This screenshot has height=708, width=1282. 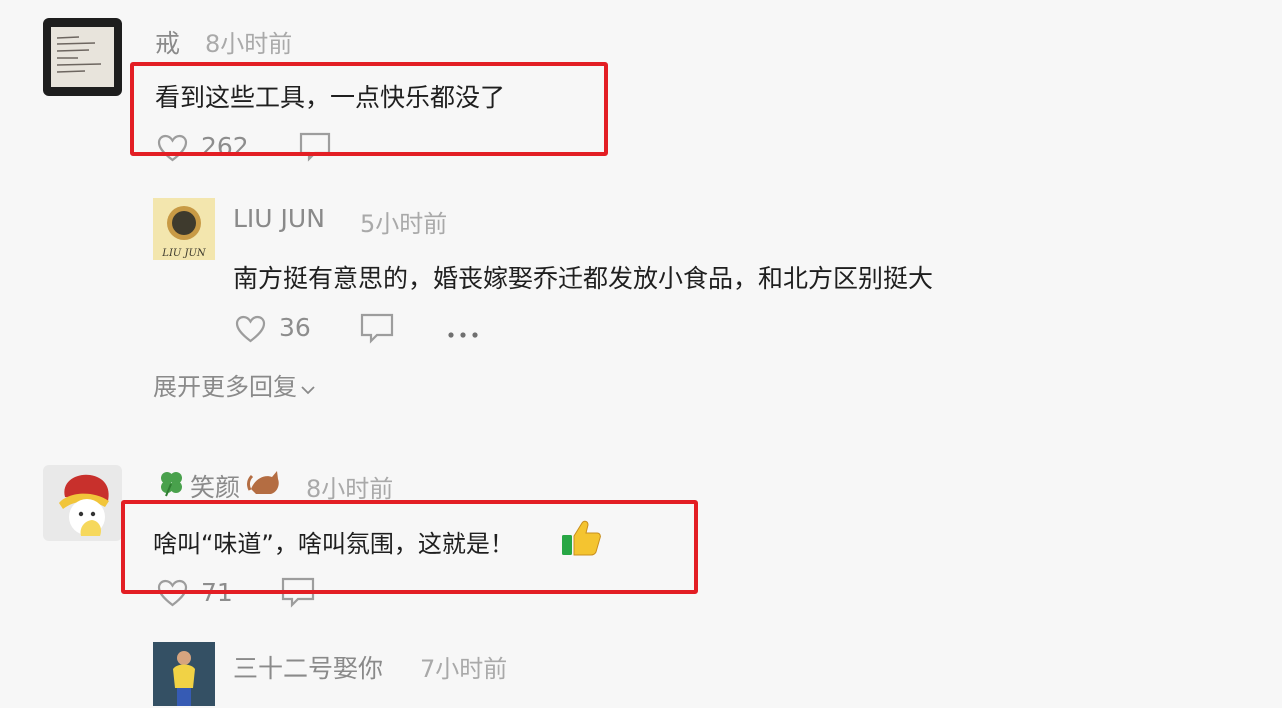 I want to click on expand-more-replies: 展开更多回复, so click(x=234, y=384).